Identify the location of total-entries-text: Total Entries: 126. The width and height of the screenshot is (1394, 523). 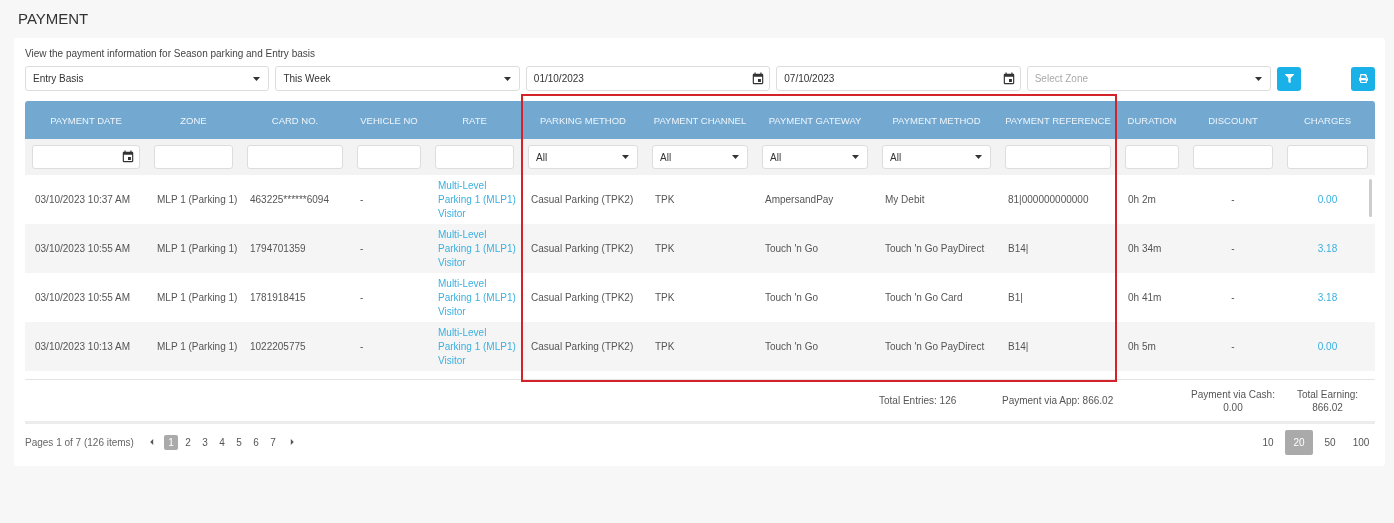
(918, 400).